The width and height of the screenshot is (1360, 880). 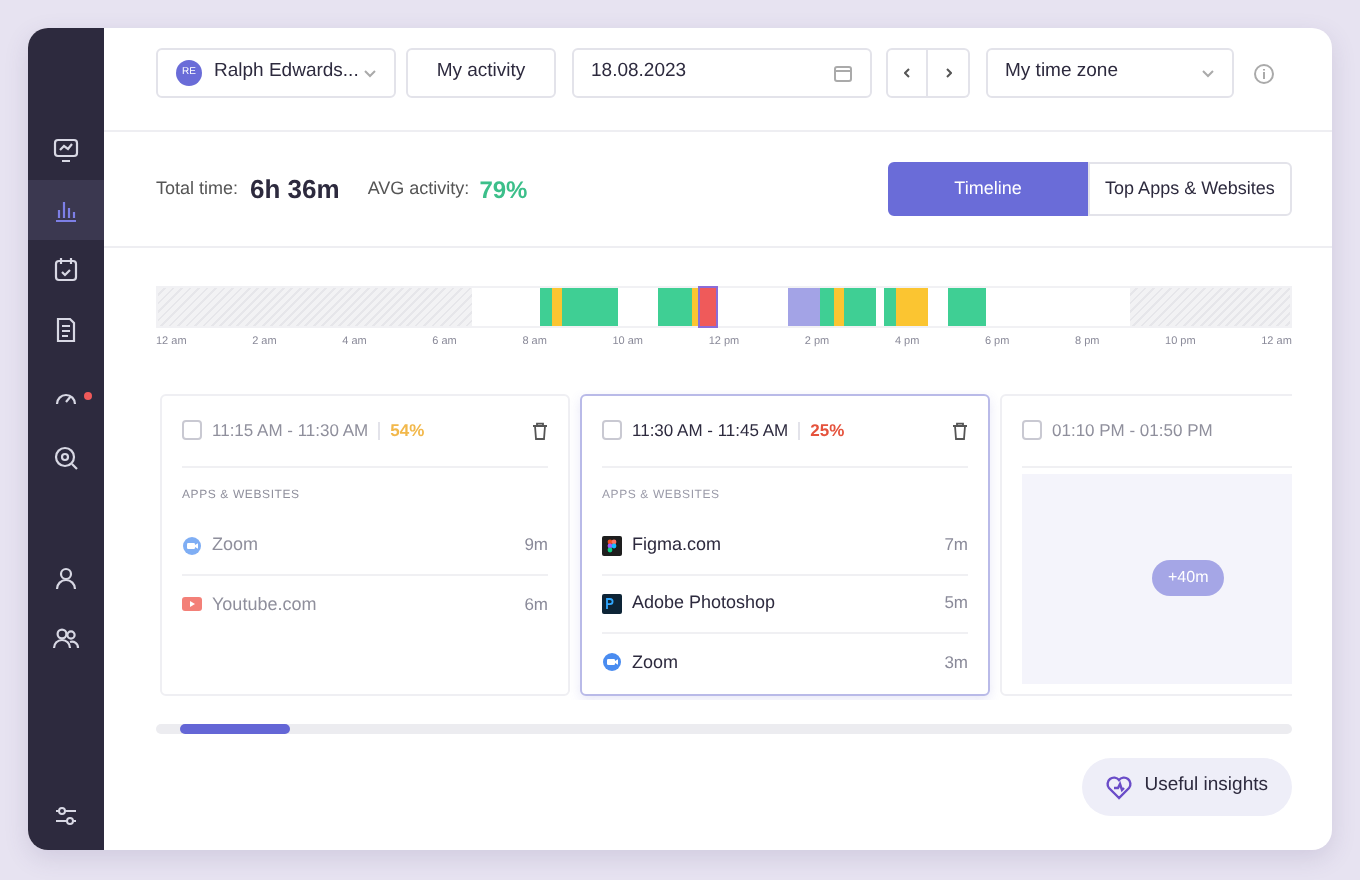 What do you see at coordinates (1190, 189) in the screenshot?
I see `view-tab: Top Apps & Websites` at bounding box center [1190, 189].